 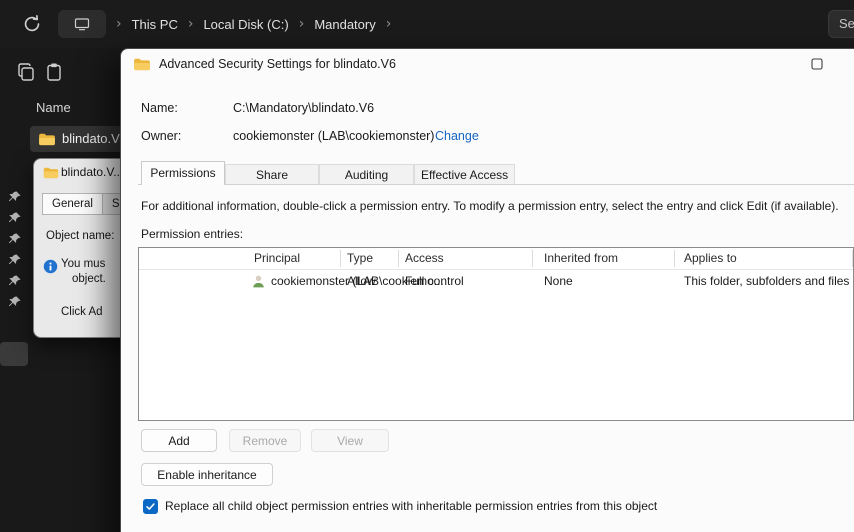 What do you see at coordinates (767, 281) in the screenshot?
I see `cell-applies-to: This folder, subfolders and files` at bounding box center [767, 281].